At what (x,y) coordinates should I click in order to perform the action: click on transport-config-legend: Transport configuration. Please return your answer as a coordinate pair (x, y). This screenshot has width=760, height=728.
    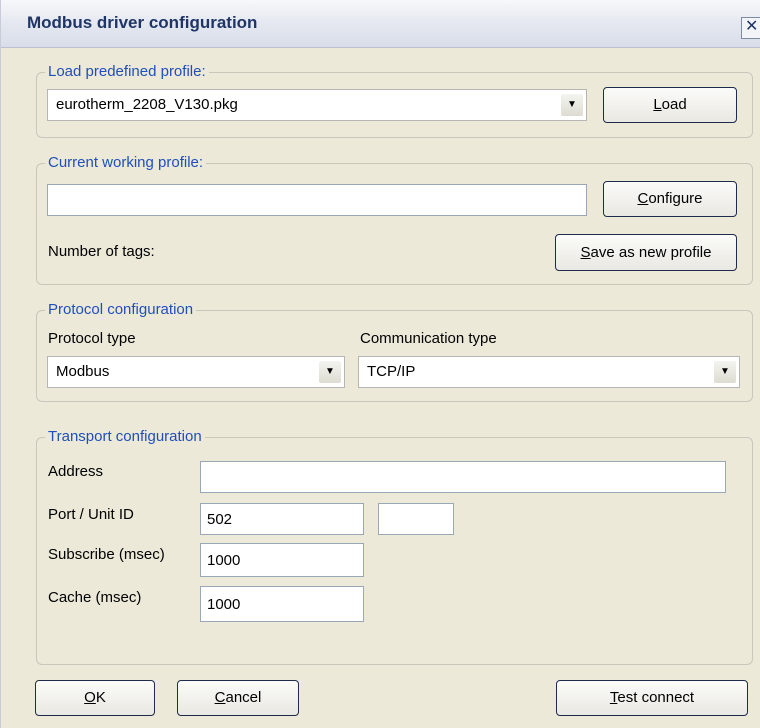
    Looking at the image, I should click on (125, 437).